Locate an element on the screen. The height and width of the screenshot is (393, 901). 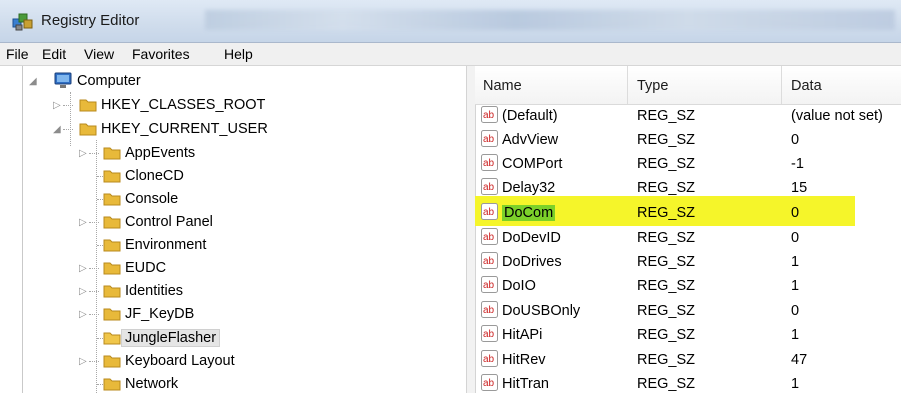
value-name: DoIO is located at coordinates (519, 286).